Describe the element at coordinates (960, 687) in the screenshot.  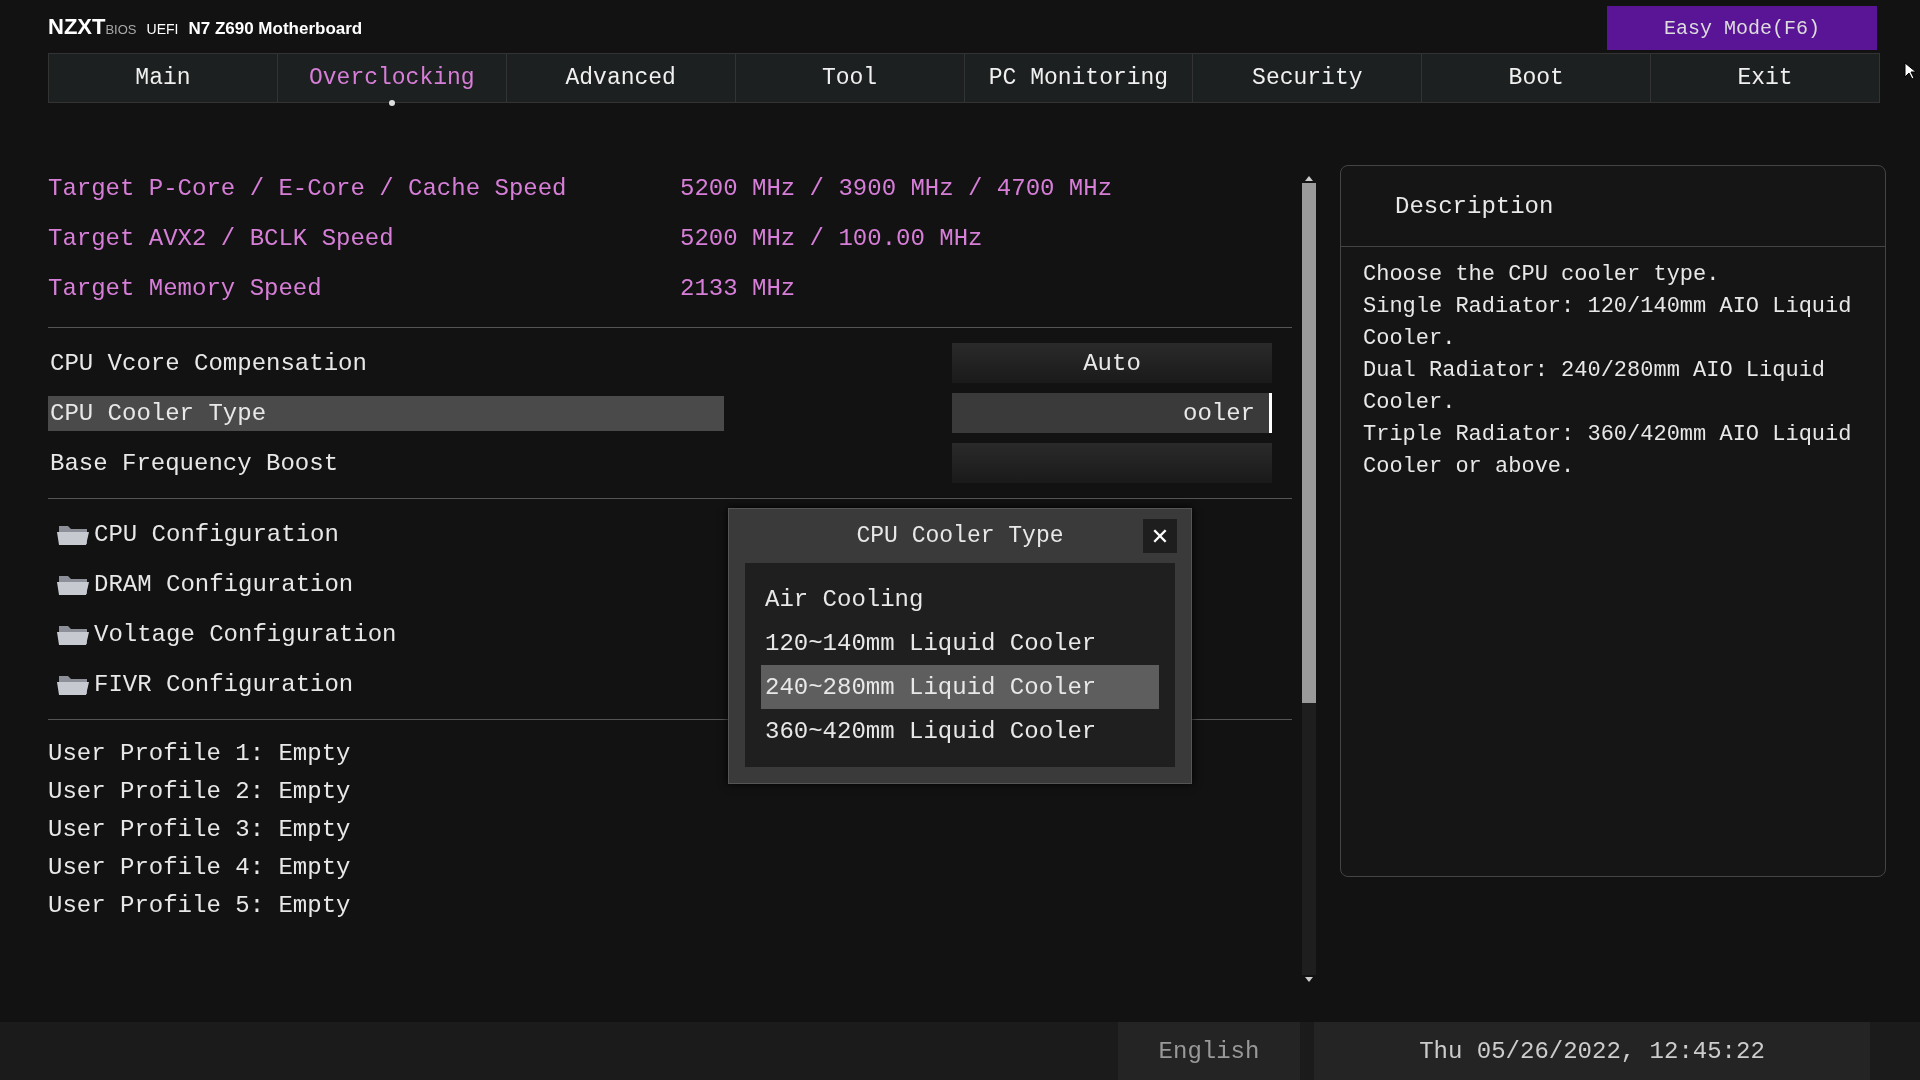
I see `option-item: 240~280mm Liquid Cooler` at that location.